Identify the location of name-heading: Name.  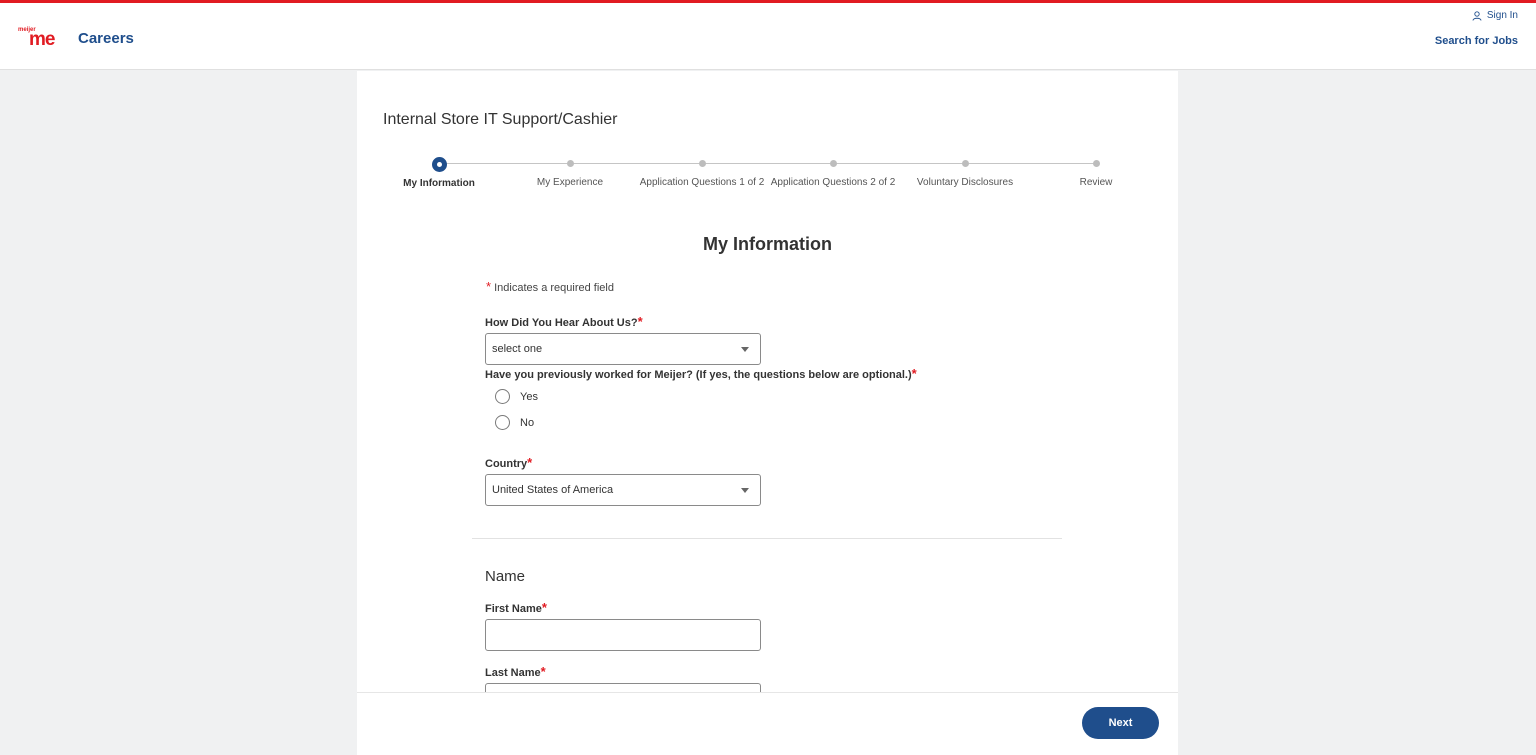
(505, 576).